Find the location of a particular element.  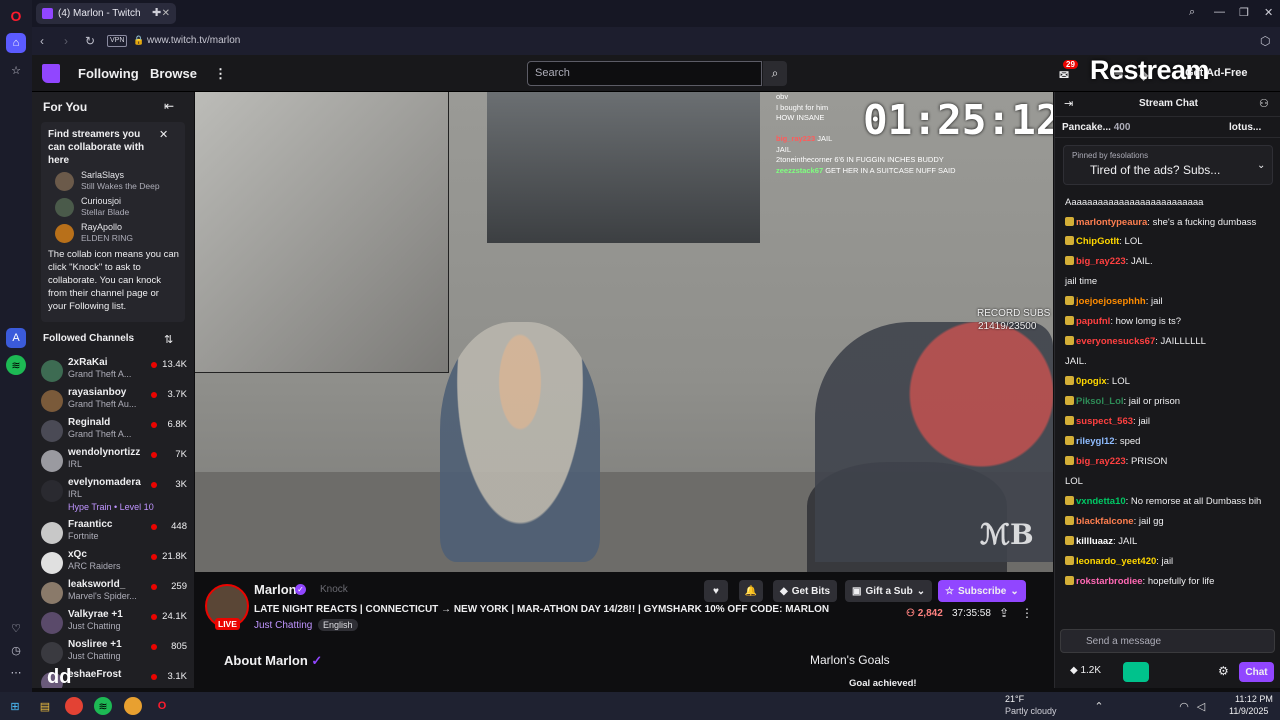

followed-channel: Nosliree +1 Just Chatting 805 is located at coordinates (116, 653).